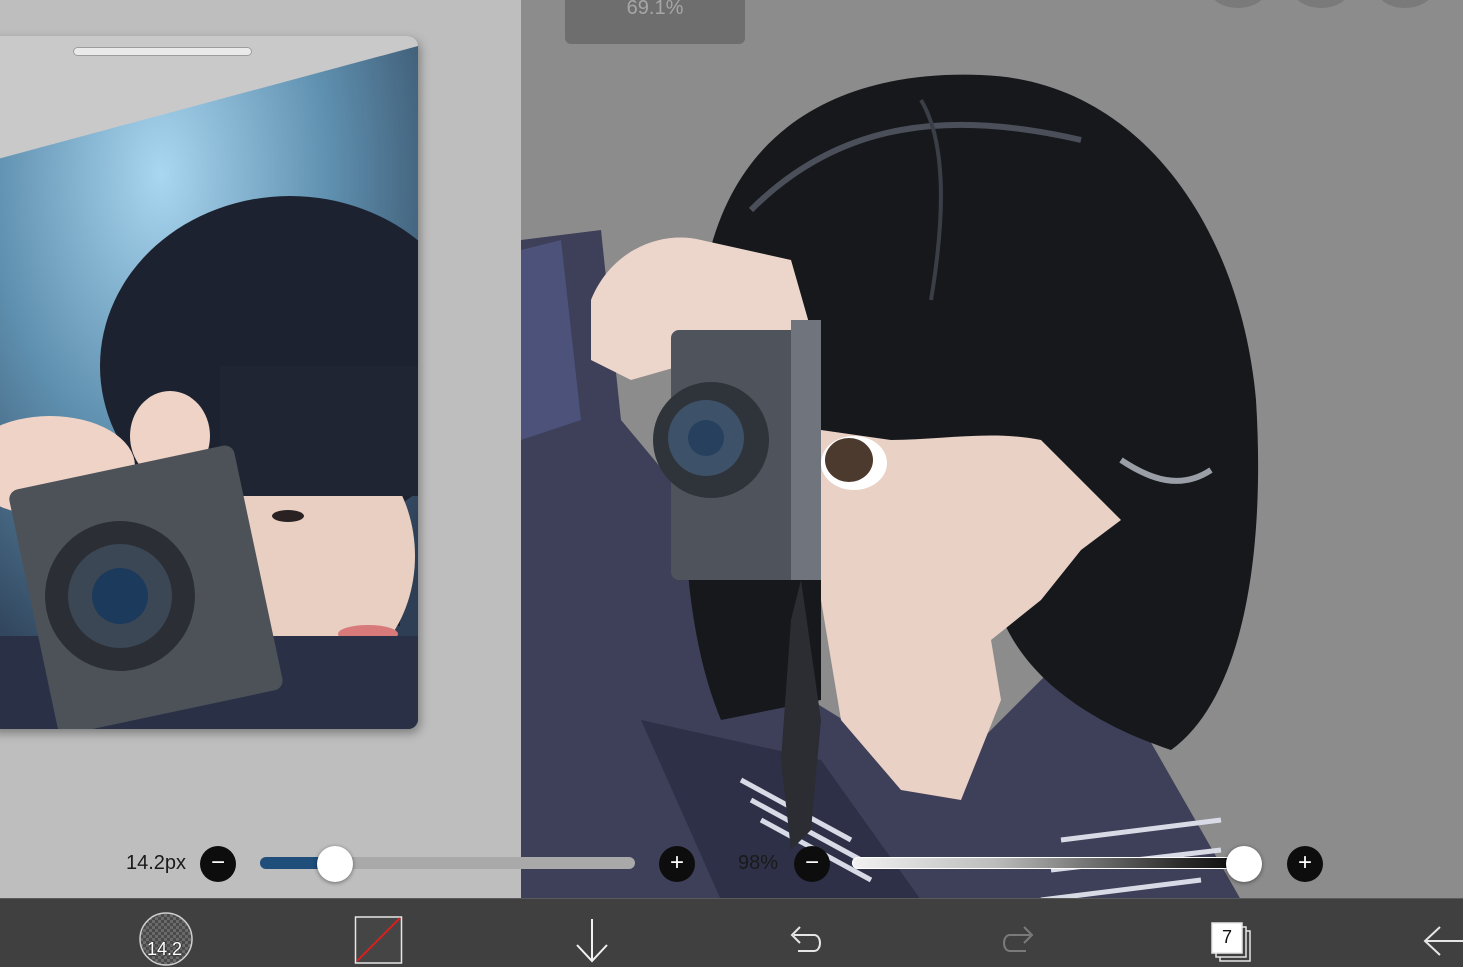 The height and width of the screenshot is (967, 1463). What do you see at coordinates (1018, 939) in the screenshot?
I see `redo-icon` at bounding box center [1018, 939].